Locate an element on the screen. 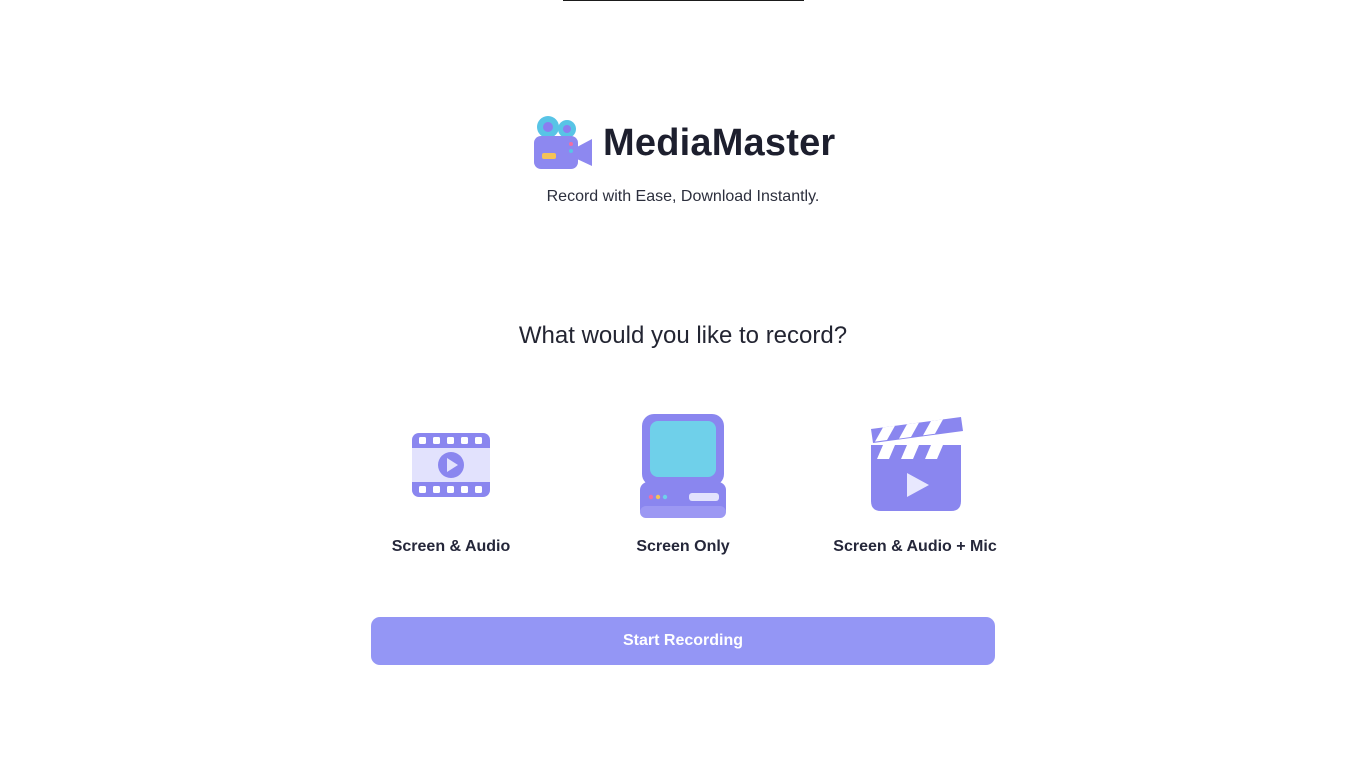 This screenshot has height=768, width=1366. start-recording-button: Start Recording is located at coordinates (683, 641).